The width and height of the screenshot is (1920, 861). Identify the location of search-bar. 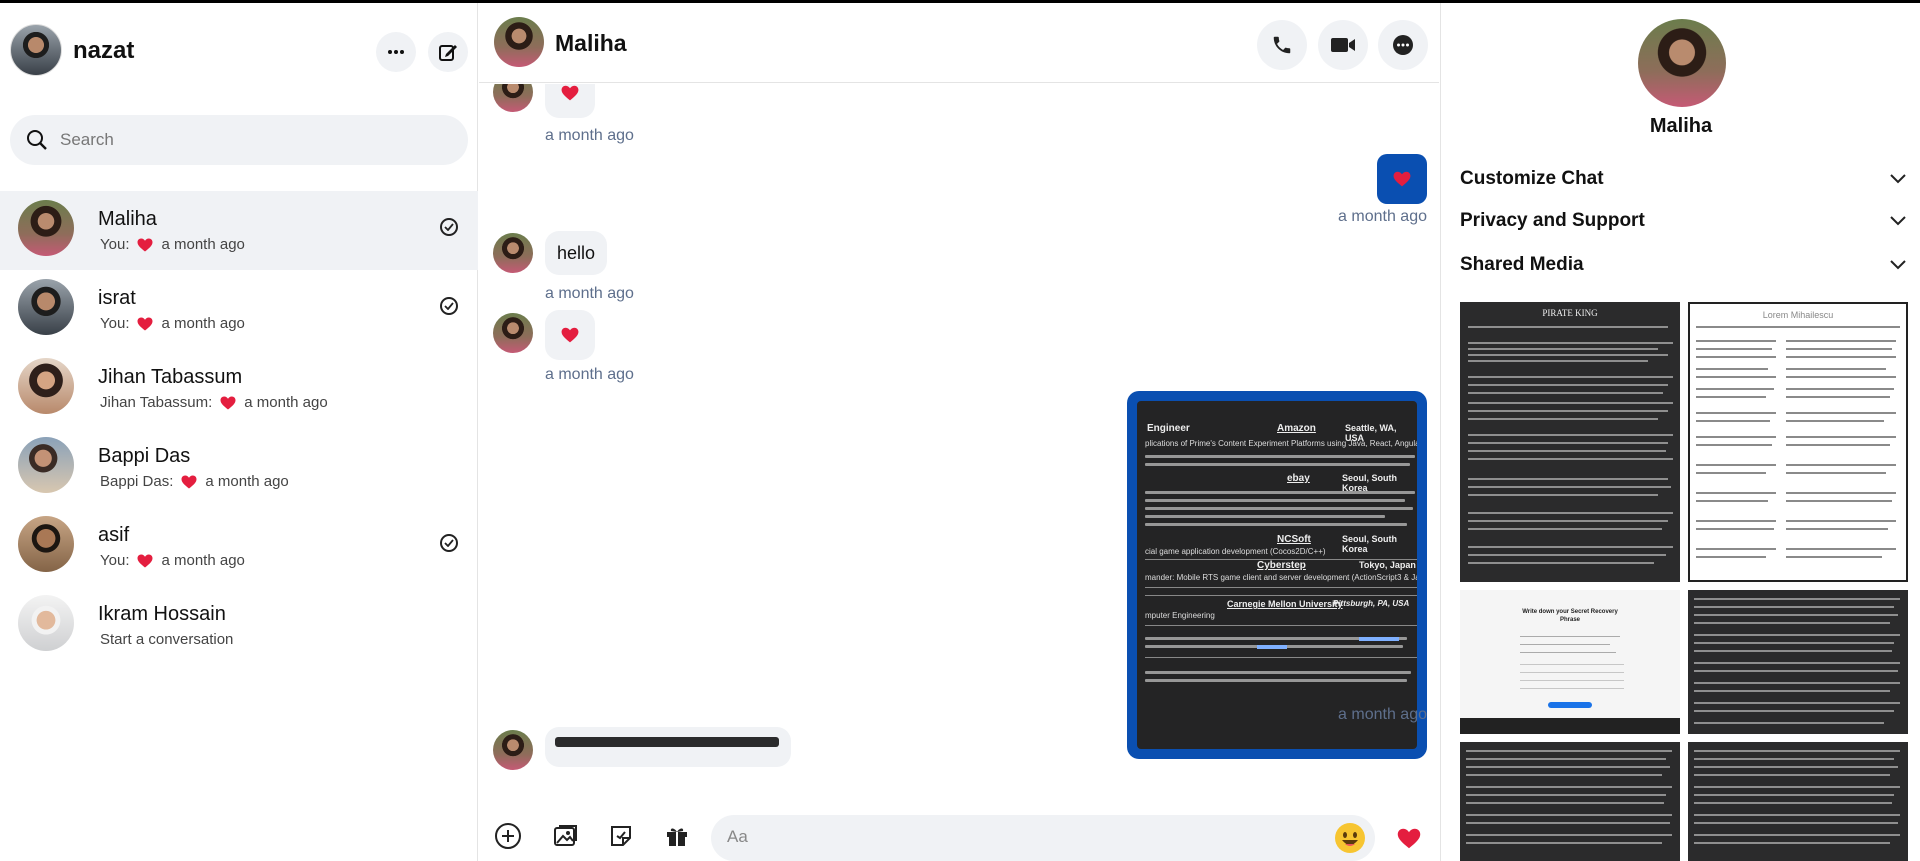
(239, 140).